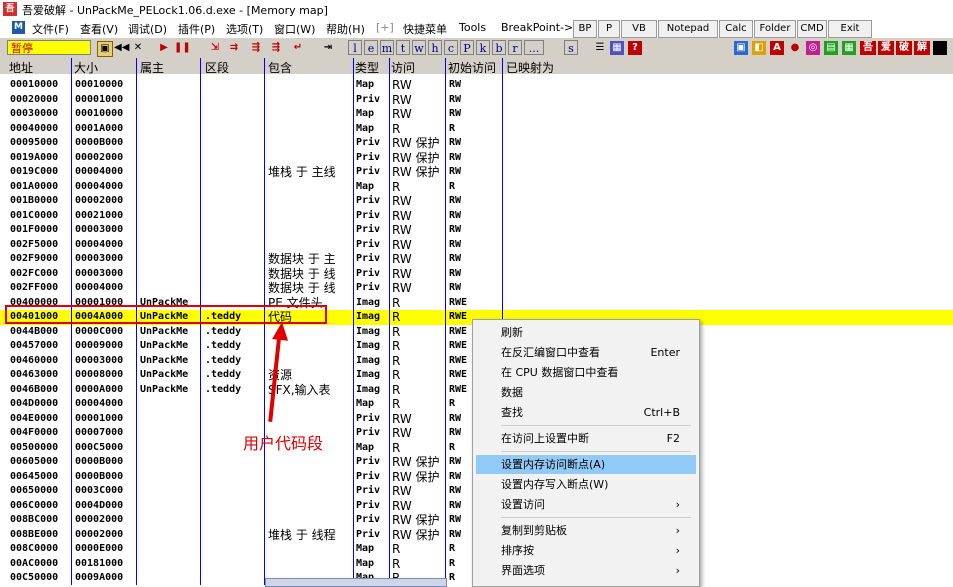 The height and width of the screenshot is (587, 953). What do you see at coordinates (639, 29) in the screenshot?
I see `vb-button: VB` at bounding box center [639, 29].